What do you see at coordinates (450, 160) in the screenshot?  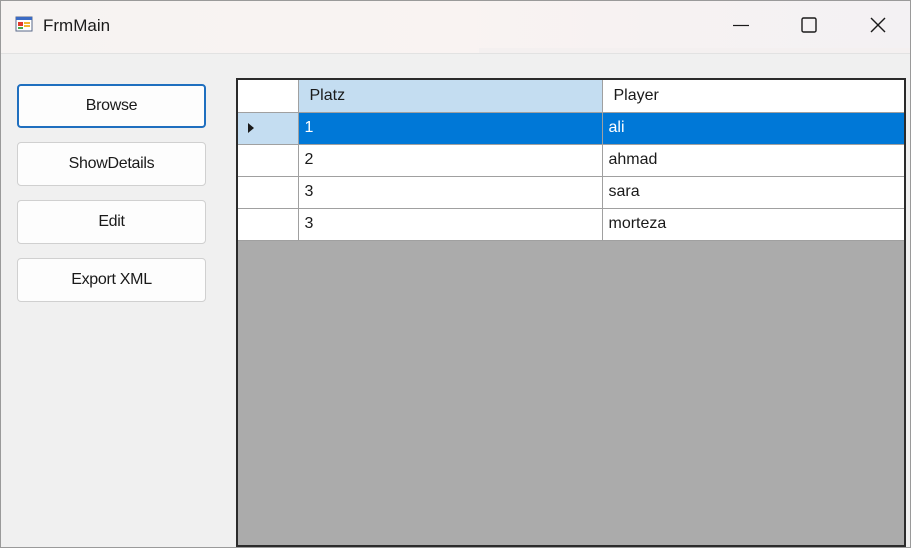 I see `cell-platz: 2` at bounding box center [450, 160].